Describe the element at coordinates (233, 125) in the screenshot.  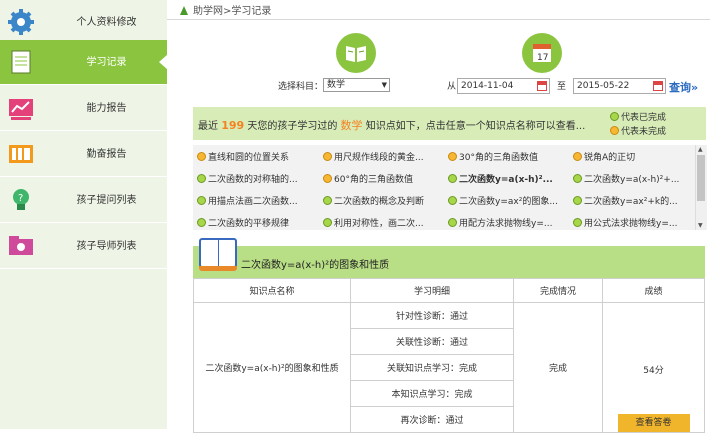
I see `summary-days: 199` at that location.